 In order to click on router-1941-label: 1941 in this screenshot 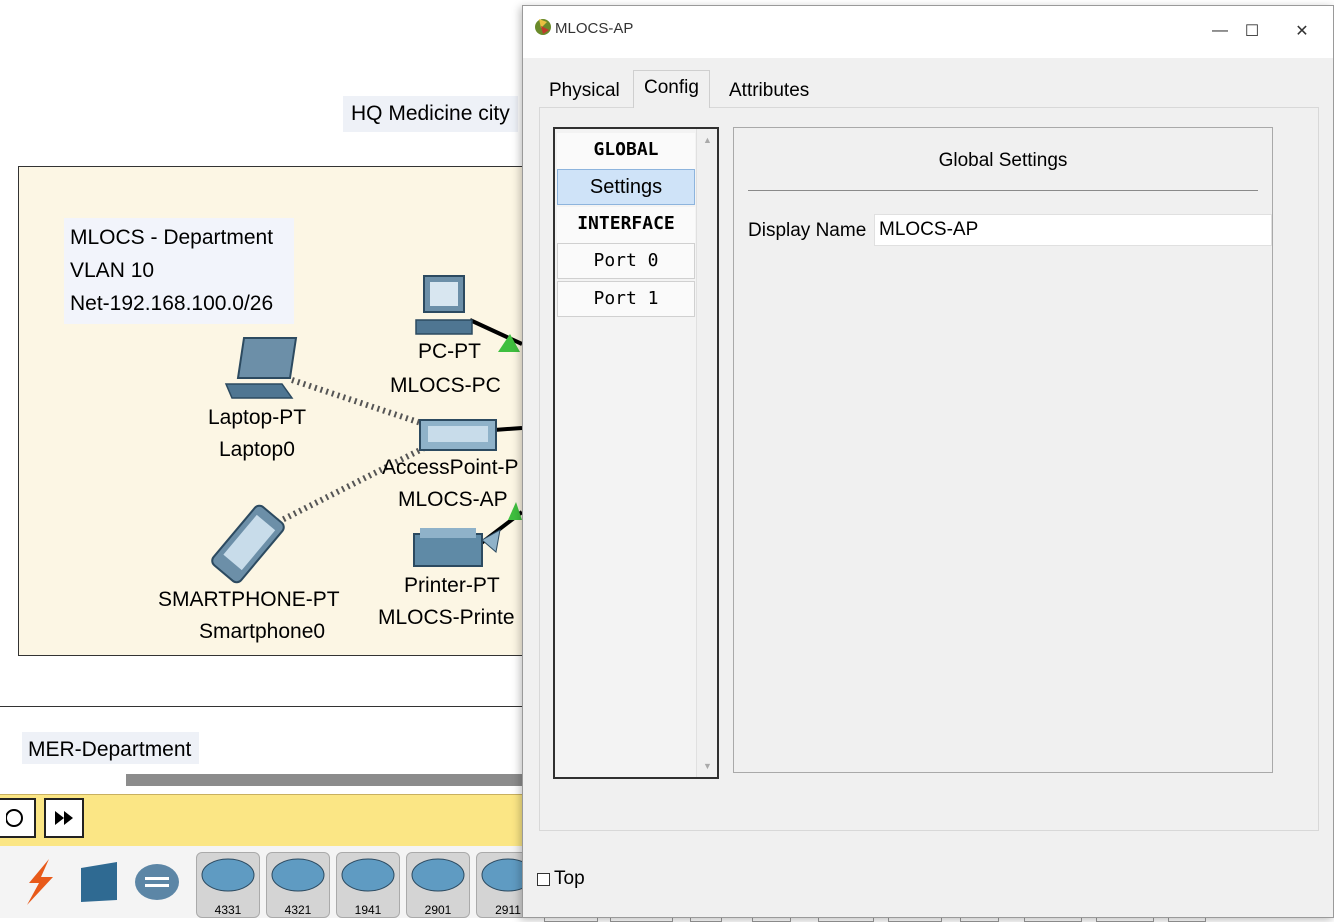, I will do `click(368, 910)`.